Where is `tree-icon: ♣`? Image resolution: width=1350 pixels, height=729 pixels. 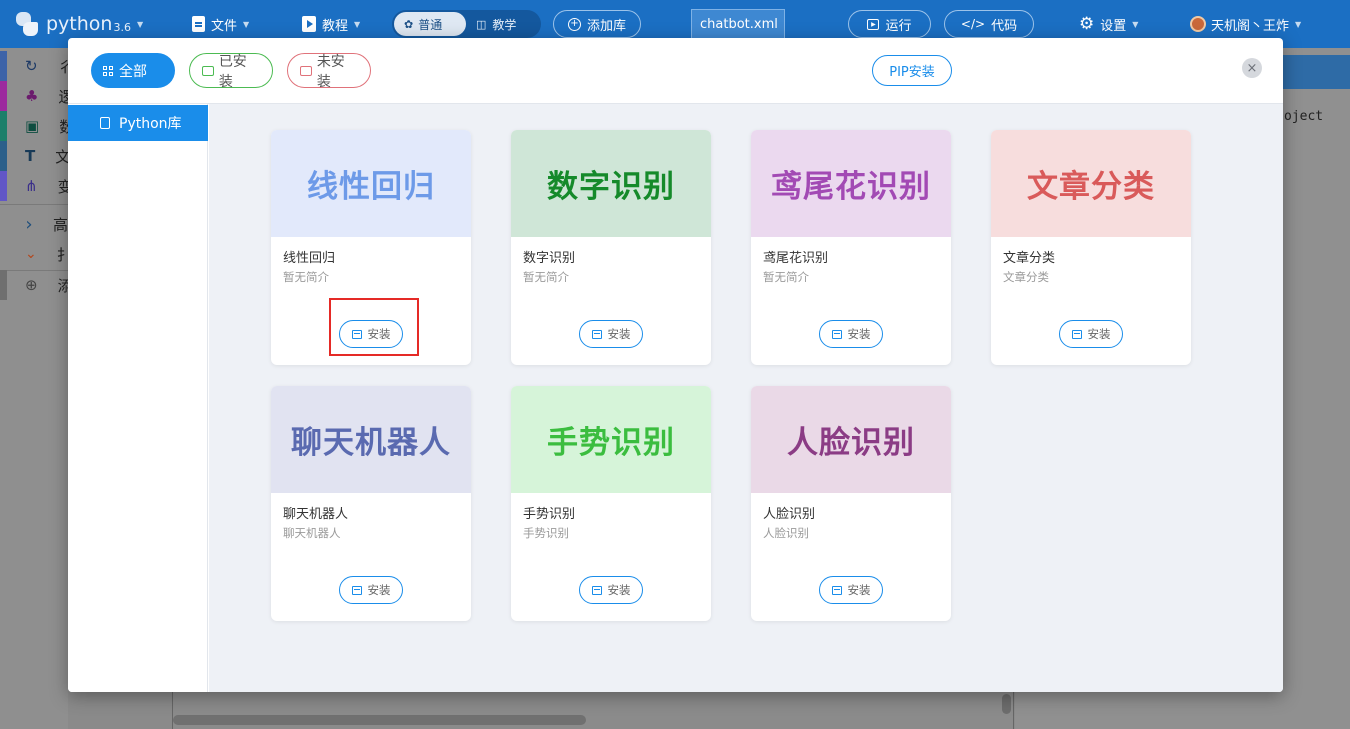
tree-icon: ♣ is located at coordinates (32, 96).